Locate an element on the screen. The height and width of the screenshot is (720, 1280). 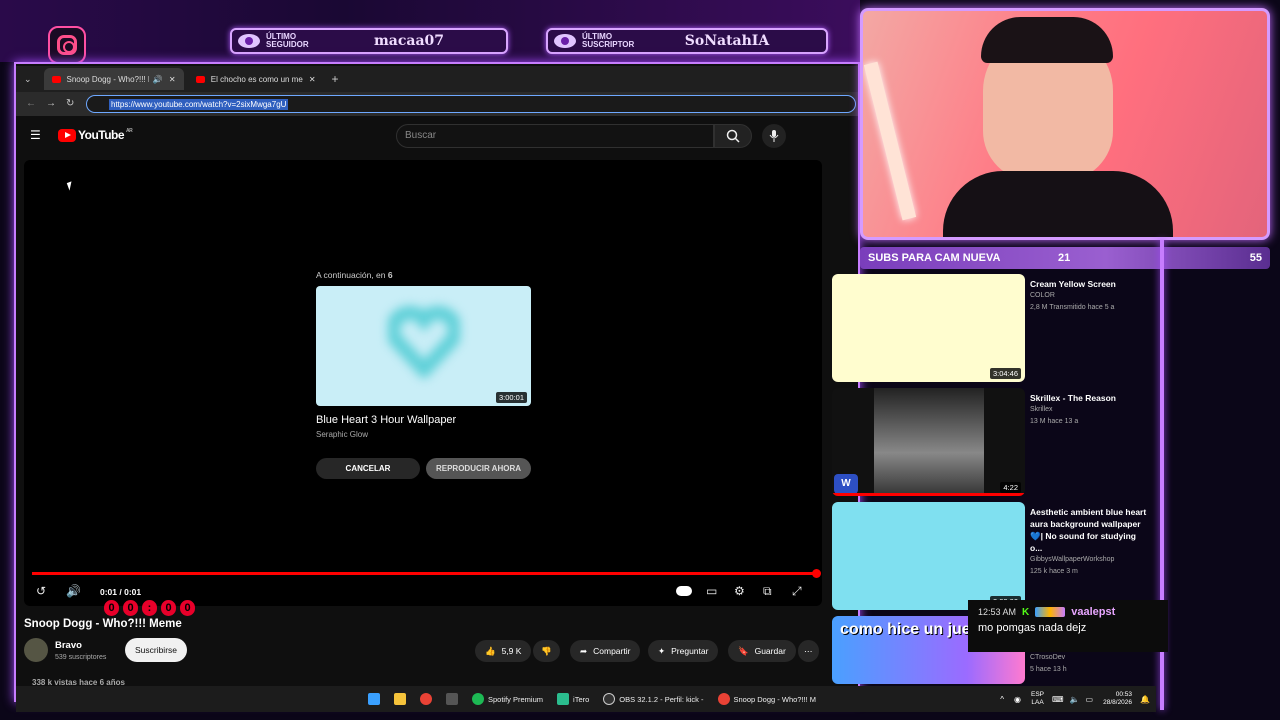
tray-app-icon: ◉ is located at coordinates (1017, 699).